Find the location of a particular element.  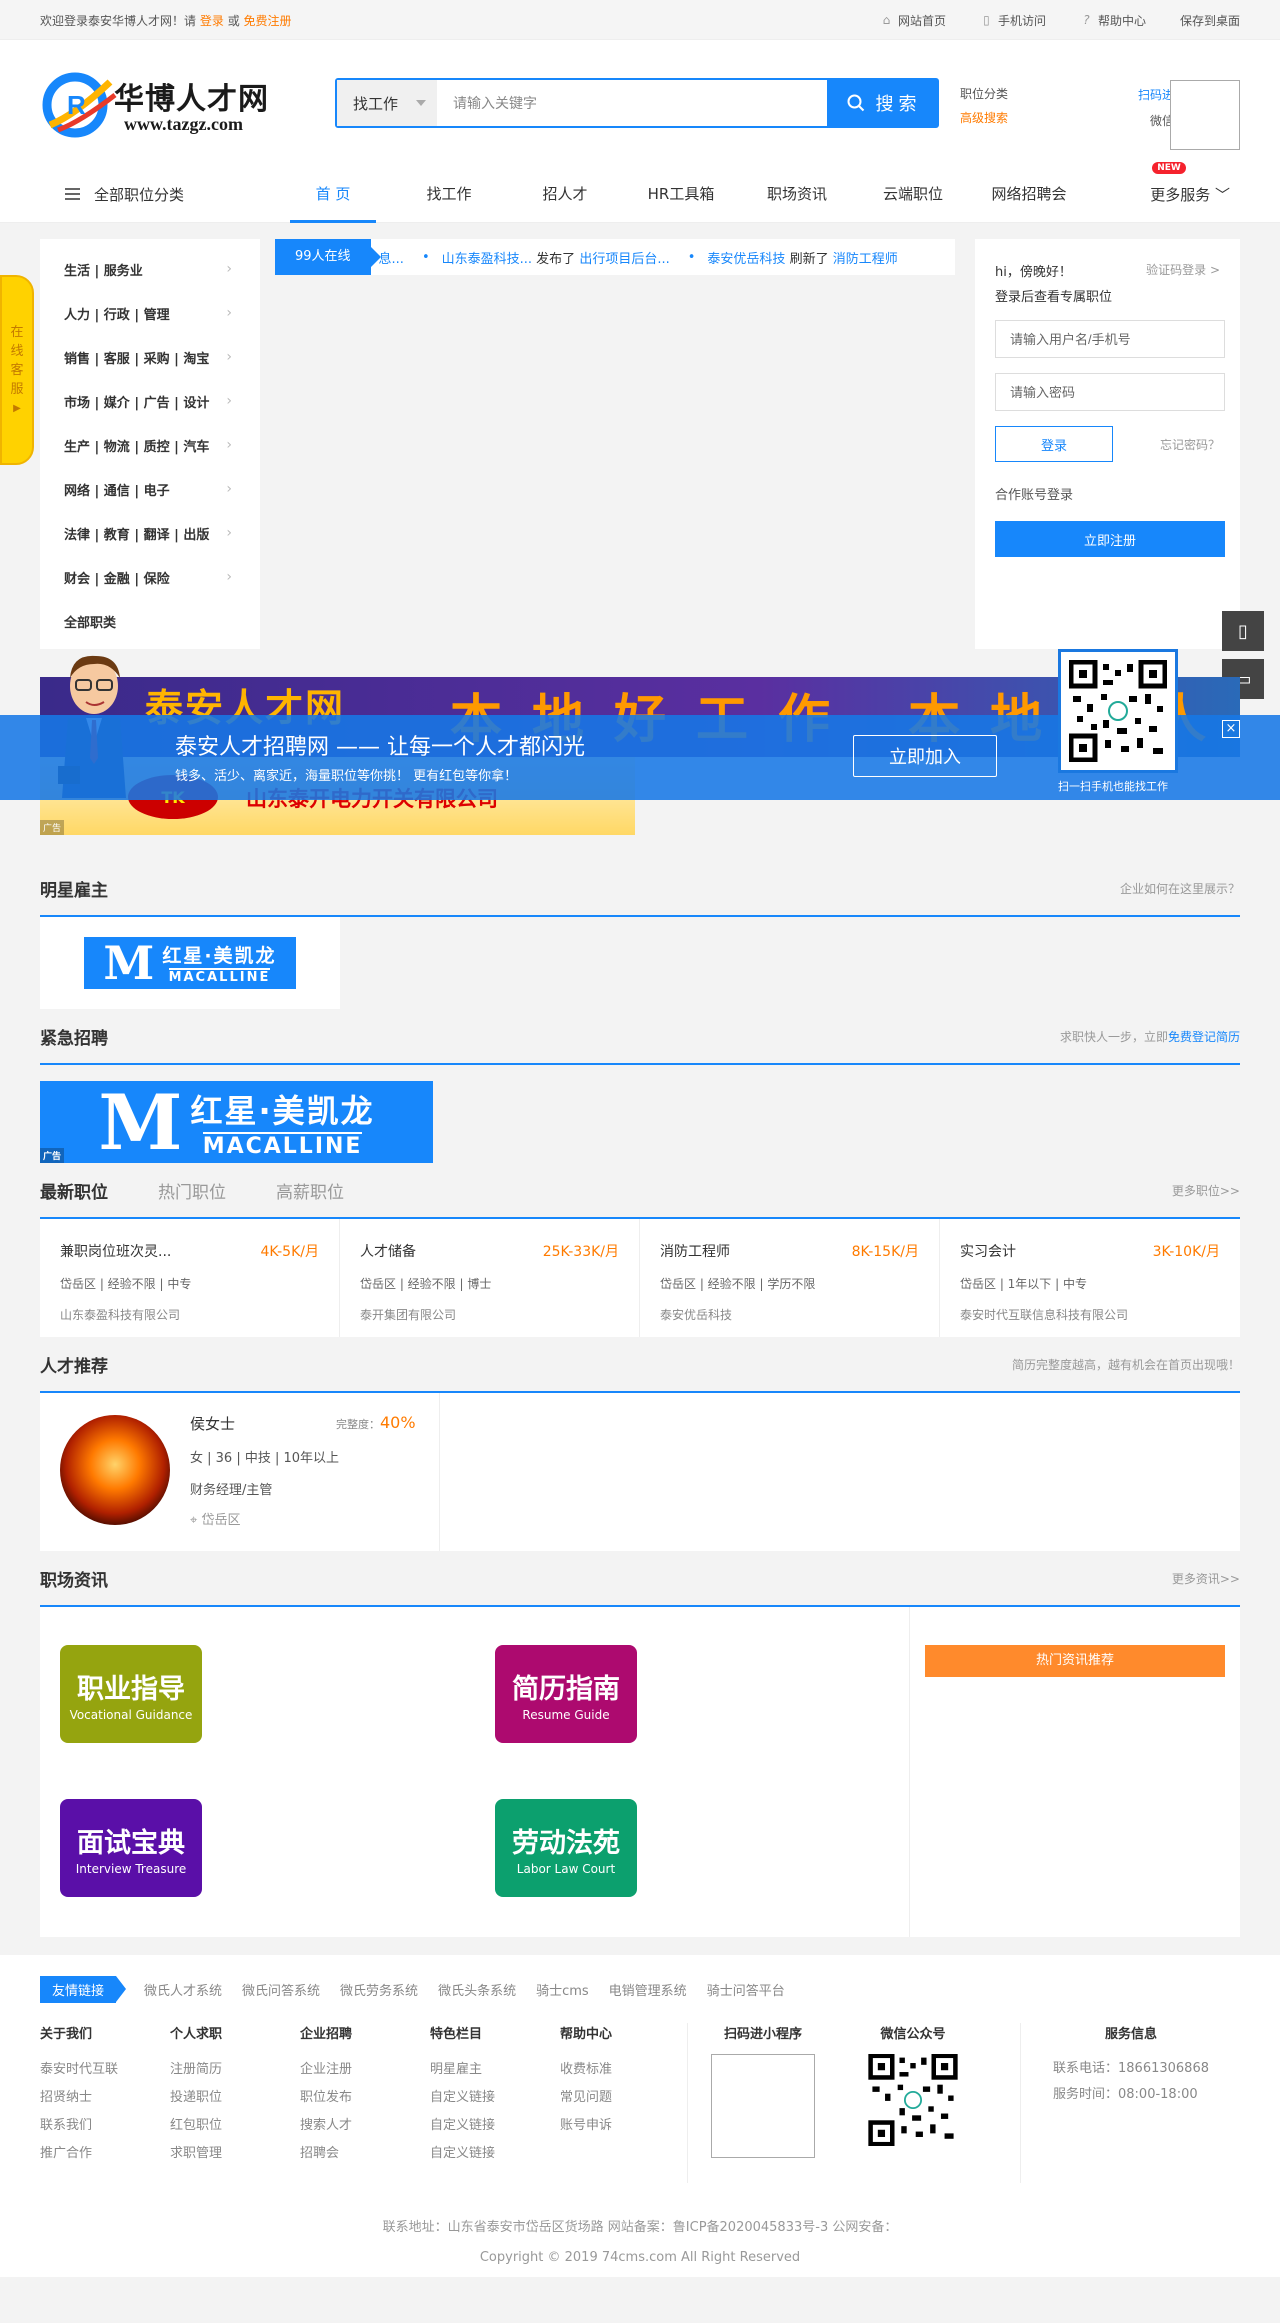

category-item: 网络 | 通信 | 电子 › is located at coordinates (150, 489).